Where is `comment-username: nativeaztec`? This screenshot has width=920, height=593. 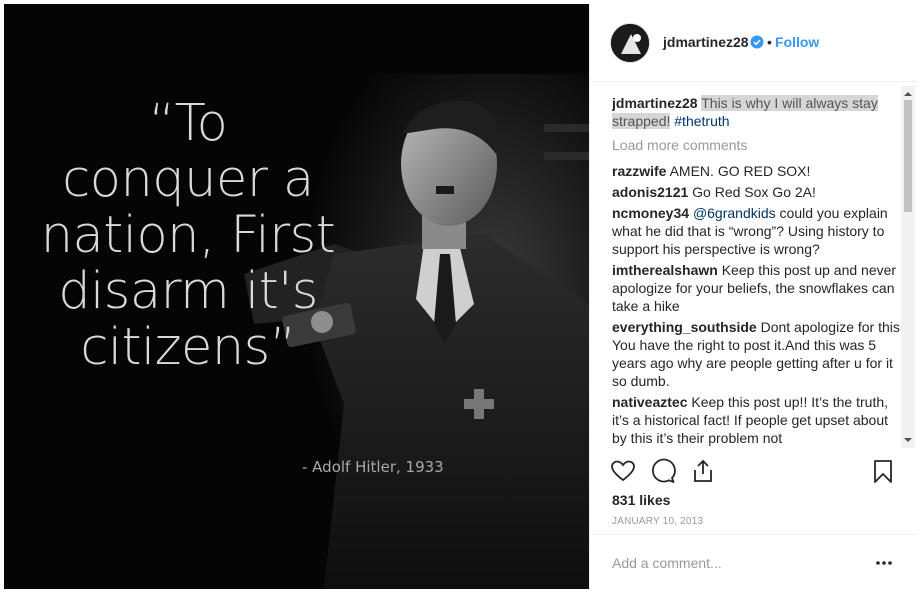
comment-username: nativeaztec is located at coordinates (649, 402).